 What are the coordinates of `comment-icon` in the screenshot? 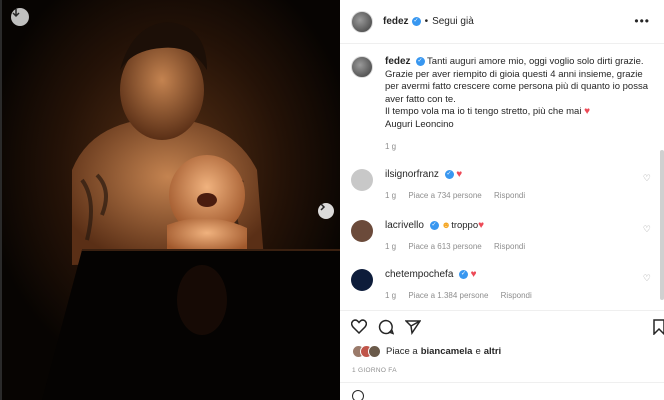 It's located at (386, 327).